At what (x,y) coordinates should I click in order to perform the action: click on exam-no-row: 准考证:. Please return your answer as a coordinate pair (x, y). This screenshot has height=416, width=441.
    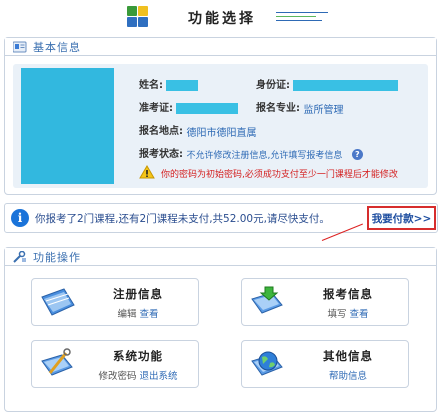
    Looking at the image, I should click on (189, 106).